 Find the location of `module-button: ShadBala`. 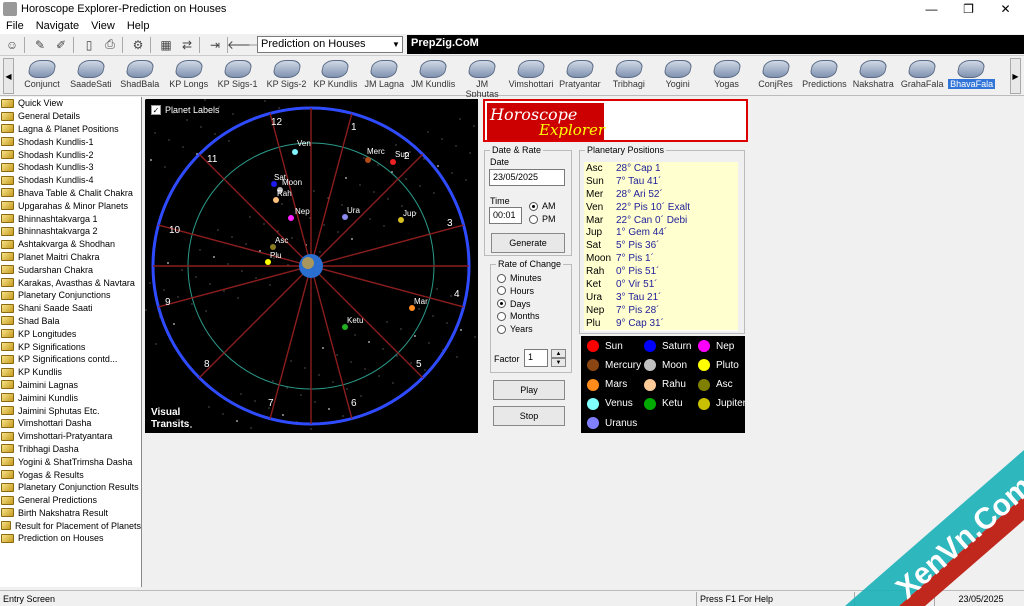

module-button: ShadBala is located at coordinates (140, 76).